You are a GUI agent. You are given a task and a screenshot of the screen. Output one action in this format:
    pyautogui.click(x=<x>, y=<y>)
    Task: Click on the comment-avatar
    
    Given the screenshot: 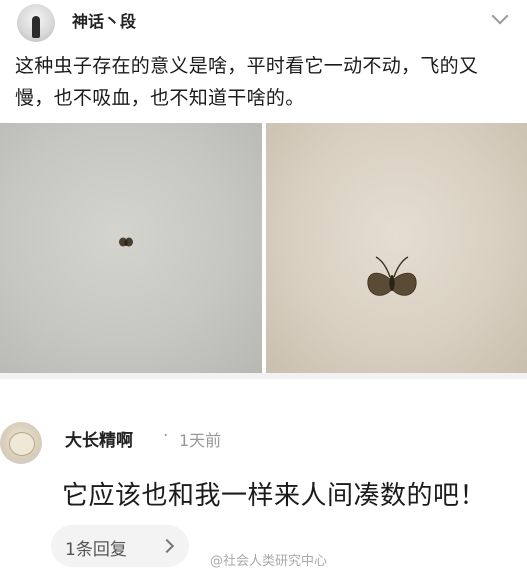 What is the action you would take?
    pyautogui.click(x=21, y=443)
    